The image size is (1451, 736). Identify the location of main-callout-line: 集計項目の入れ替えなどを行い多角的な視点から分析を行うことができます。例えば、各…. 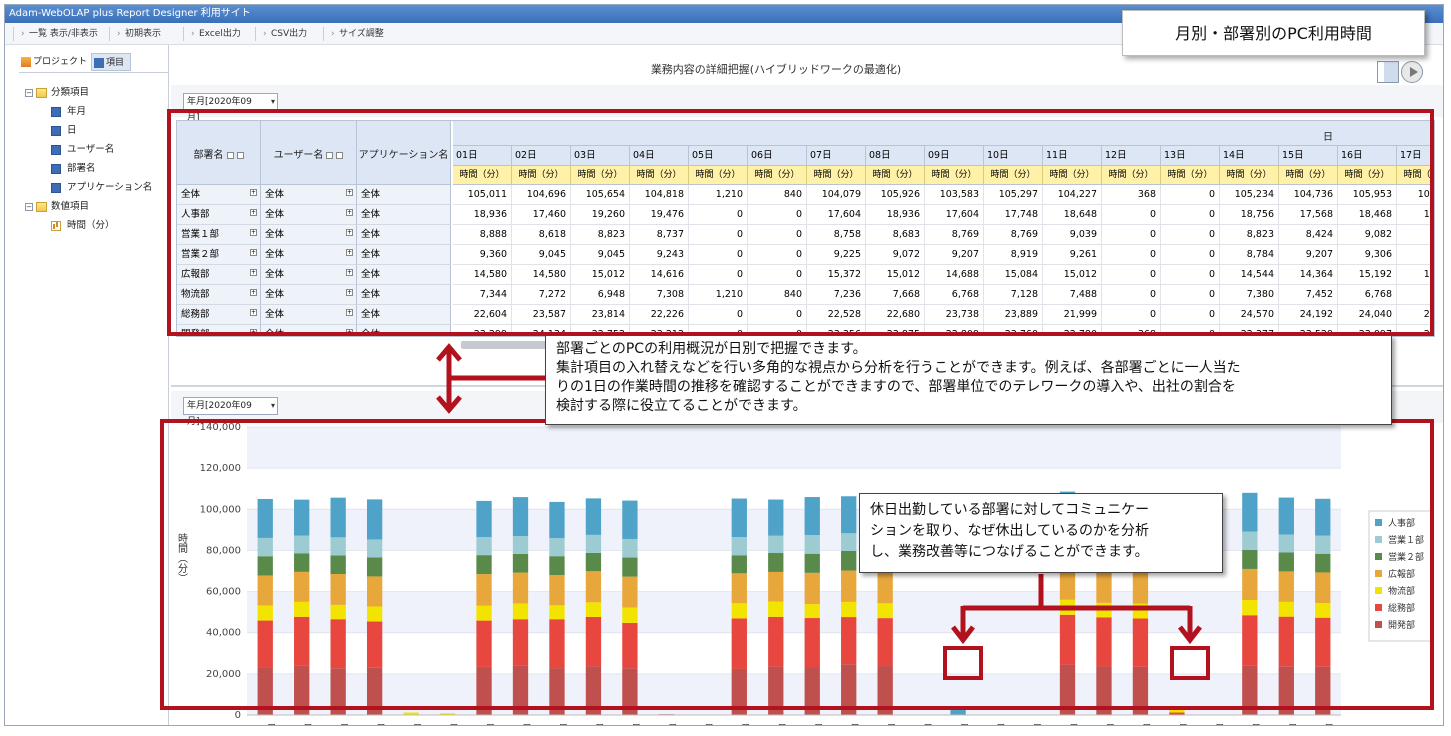
(898, 368).